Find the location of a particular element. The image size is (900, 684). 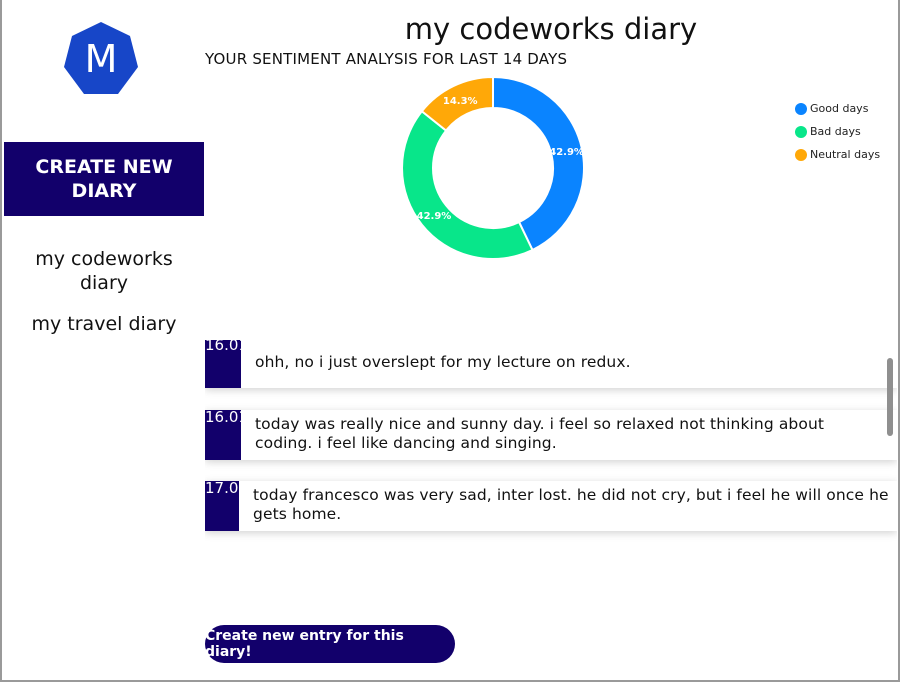

chart-legend: Good days Bad days Neutral days is located at coordinates (837, 131).